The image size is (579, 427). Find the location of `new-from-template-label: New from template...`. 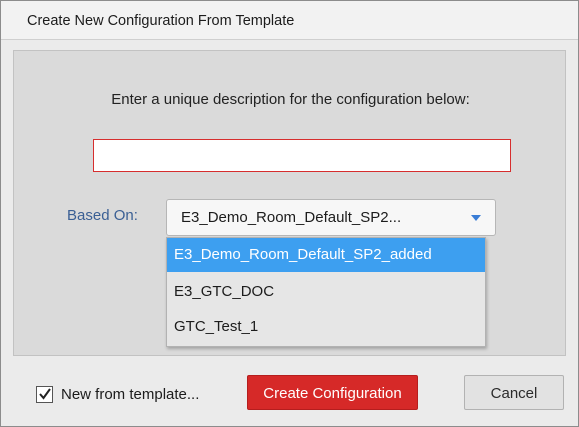

new-from-template-label: New from template... is located at coordinates (130, 394).